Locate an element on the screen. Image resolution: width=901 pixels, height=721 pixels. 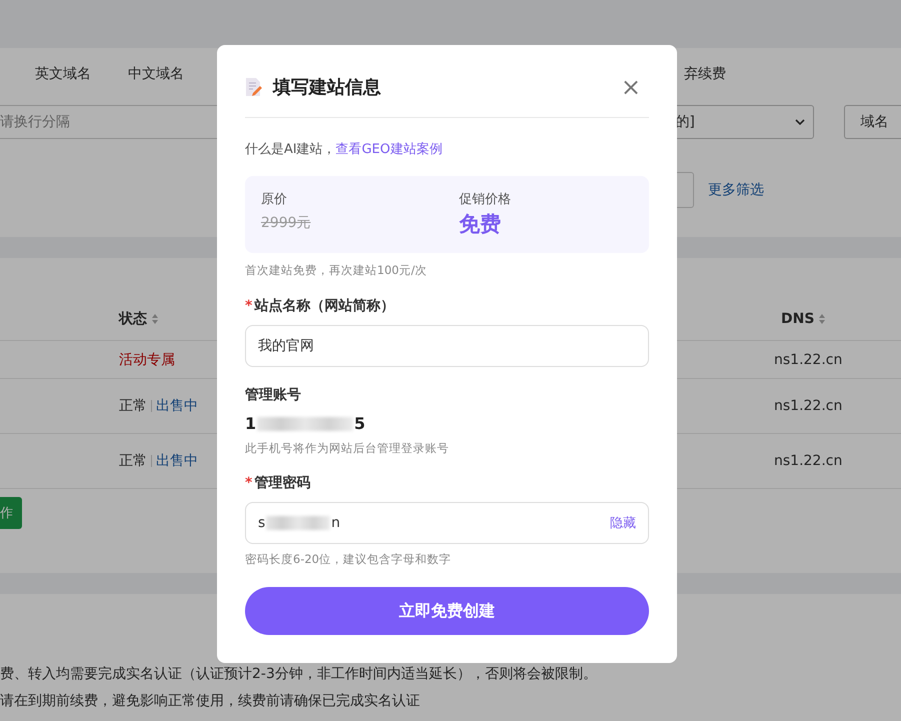
close-button: × is located at coordinates (630, 87).